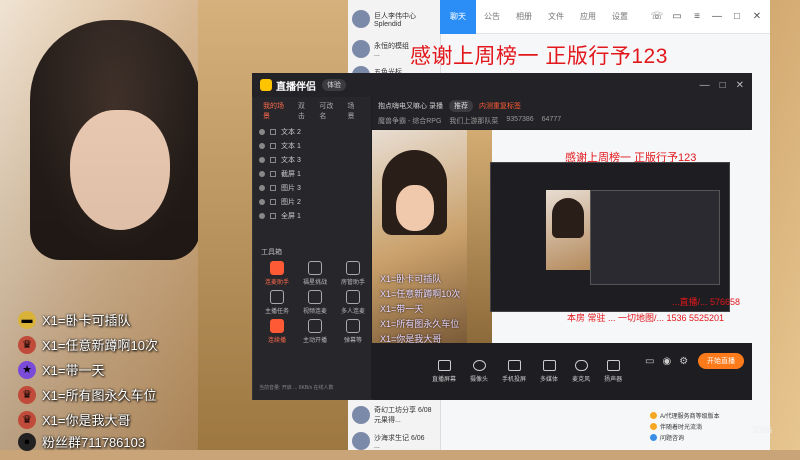  I want to click on tool-item: 房管助手, so click(353, 273).